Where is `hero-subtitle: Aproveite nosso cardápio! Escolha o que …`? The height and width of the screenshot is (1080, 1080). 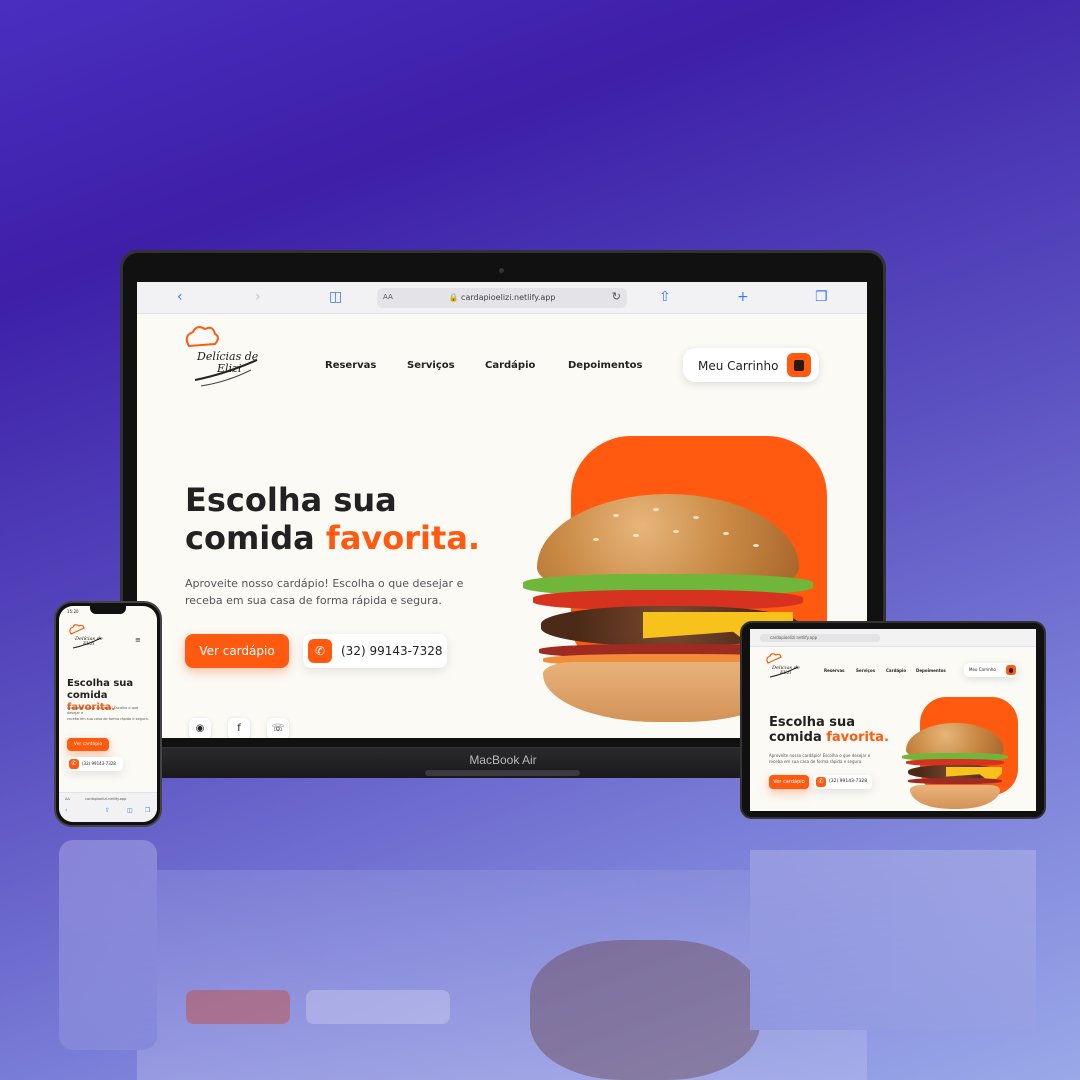
hero-subtitle: Aproveite nosso cardápio! Escolha o que … is located at coordinates (324, 592).